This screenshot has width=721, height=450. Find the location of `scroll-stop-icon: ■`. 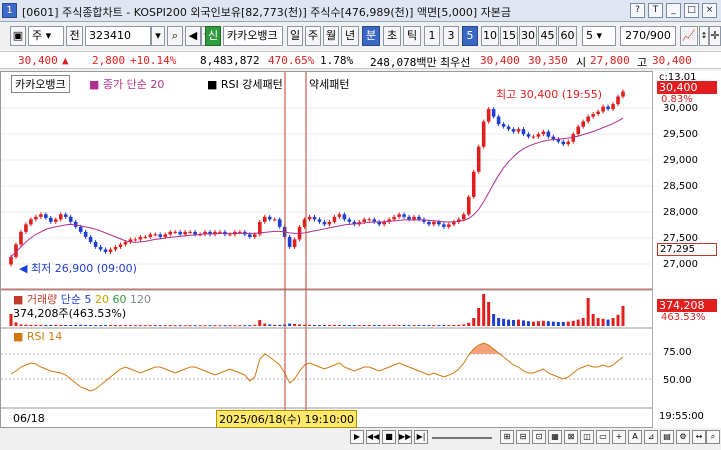

scroll-stop-icon: ■ is located at coordinates (389, 437).